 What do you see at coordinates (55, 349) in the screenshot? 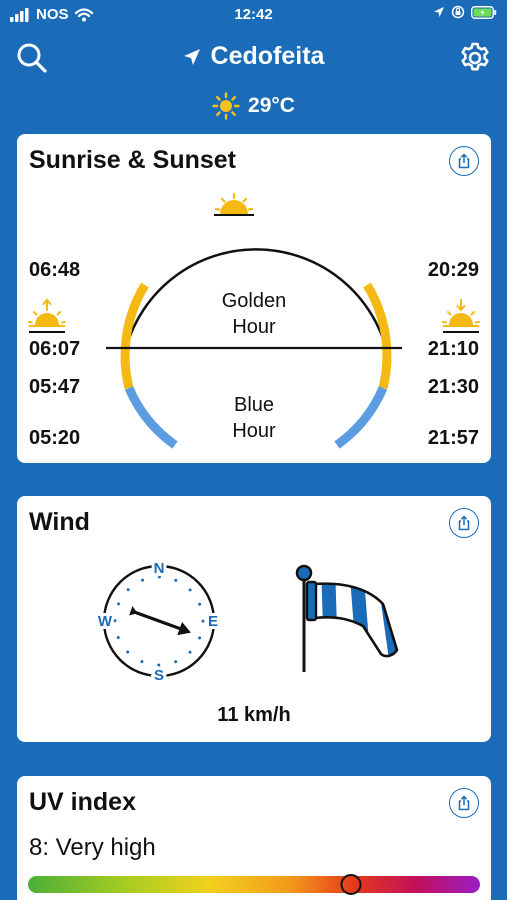
I see `sunrise-time: 06:07` at bounding box center [55, 349].